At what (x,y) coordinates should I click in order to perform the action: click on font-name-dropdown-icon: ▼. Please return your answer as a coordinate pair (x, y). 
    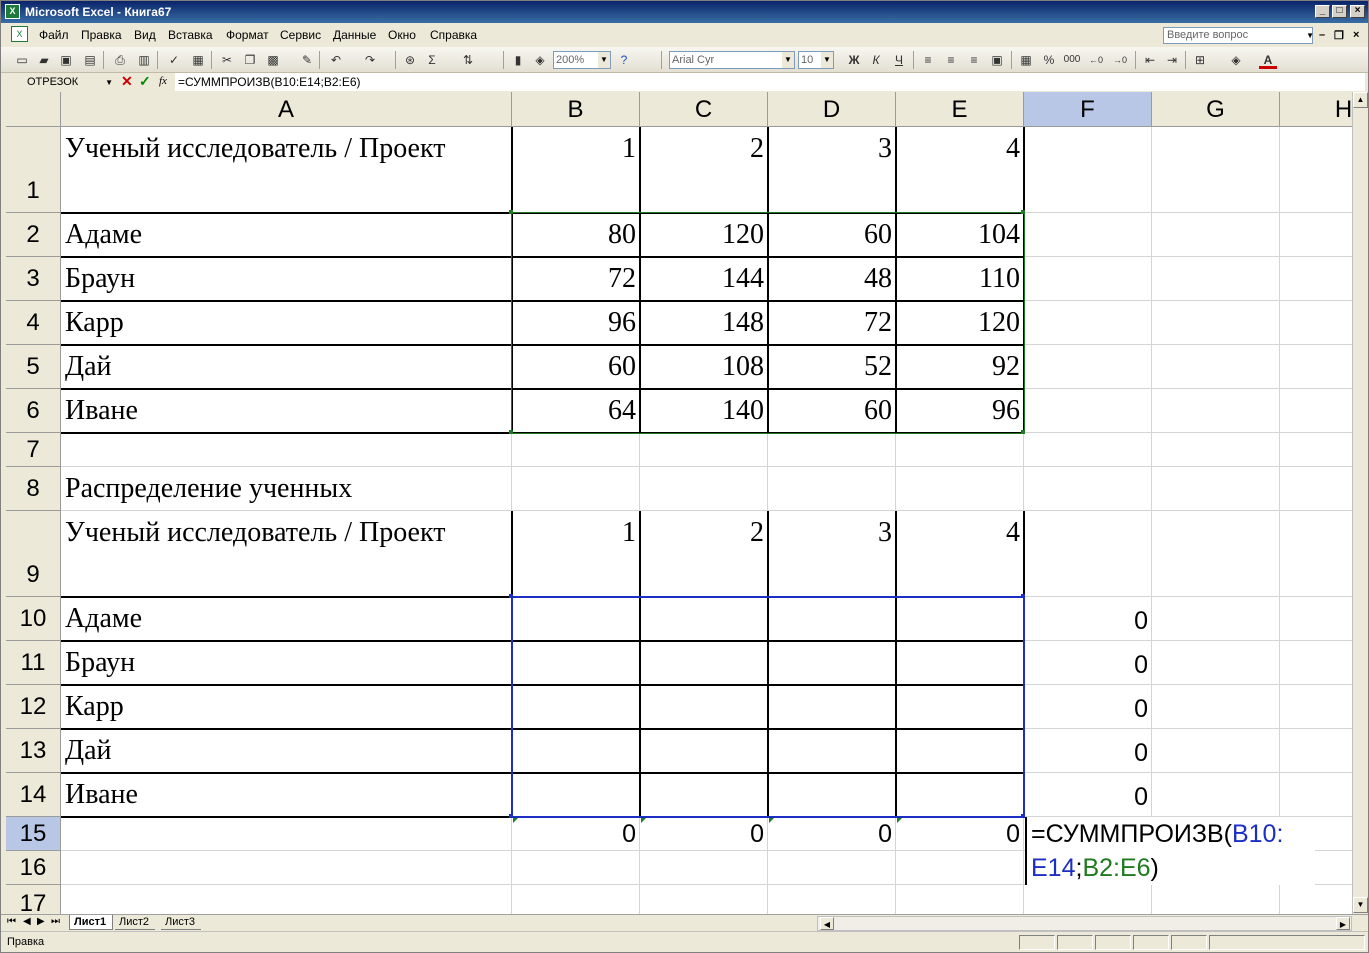
    Looking at the image, I should click on (788, 60).